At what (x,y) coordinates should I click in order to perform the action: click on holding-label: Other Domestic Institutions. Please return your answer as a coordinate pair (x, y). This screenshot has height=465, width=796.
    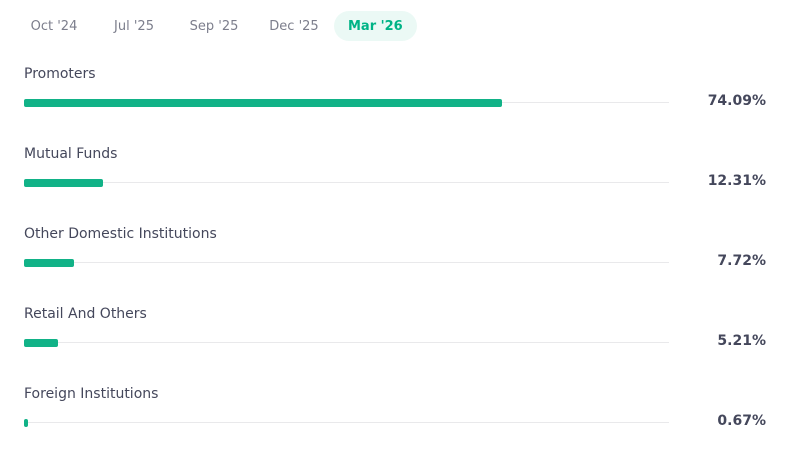
    Looking at the image, I should click on (120, 234).